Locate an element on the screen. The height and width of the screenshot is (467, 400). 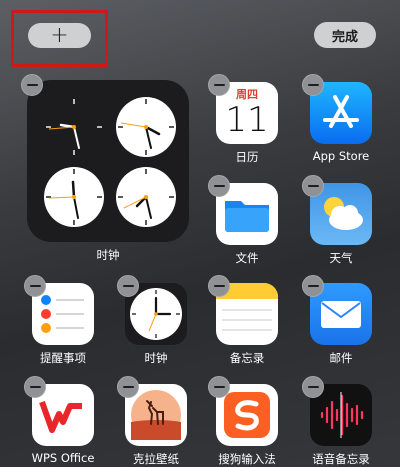
app-label: WPS Office is located at coordinates (63, 458).